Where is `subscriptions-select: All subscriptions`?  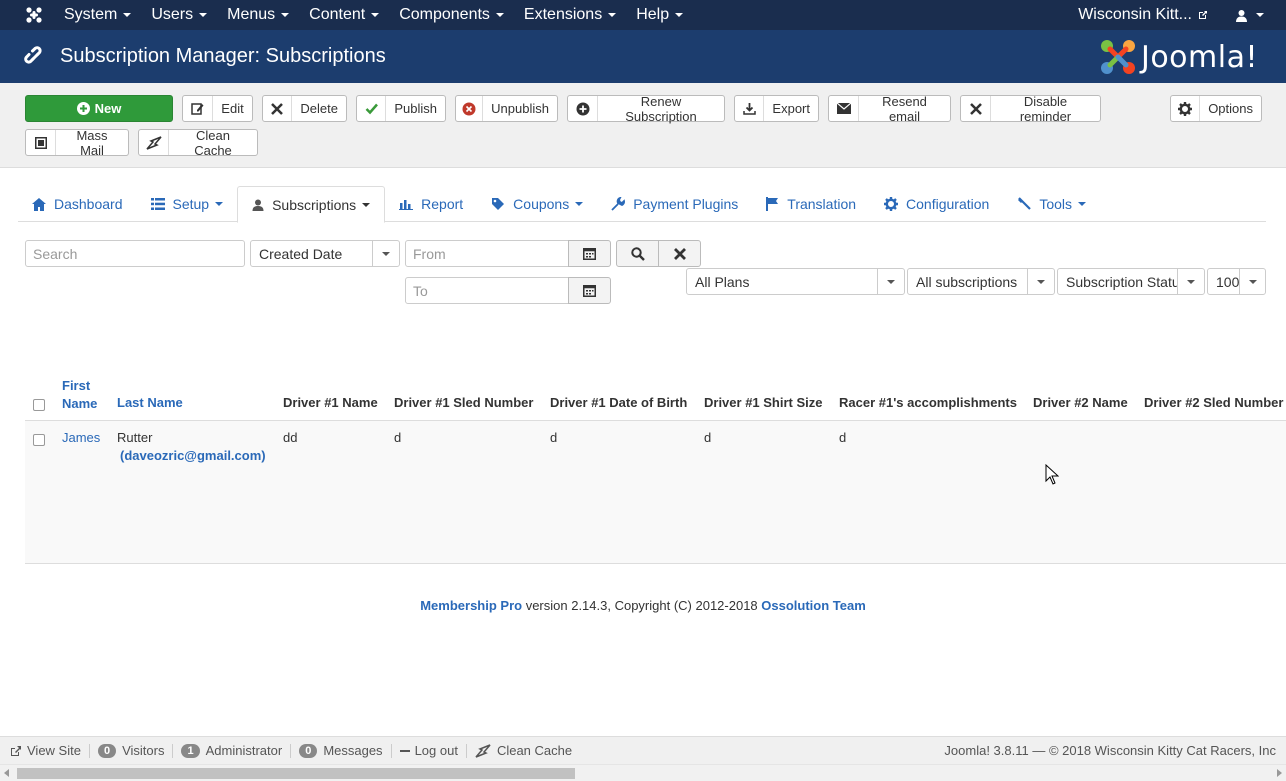
subscriptions-select: All subscriptions is located at coordinates (981, 281).